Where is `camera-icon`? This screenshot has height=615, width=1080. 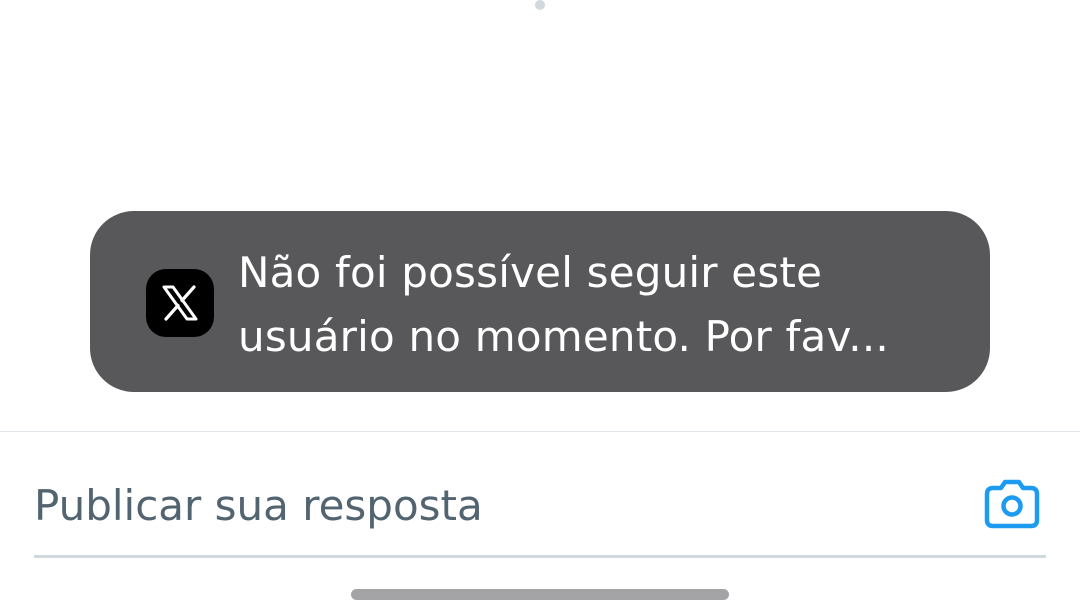
camera-icon is located at coordinates (1012, 504).